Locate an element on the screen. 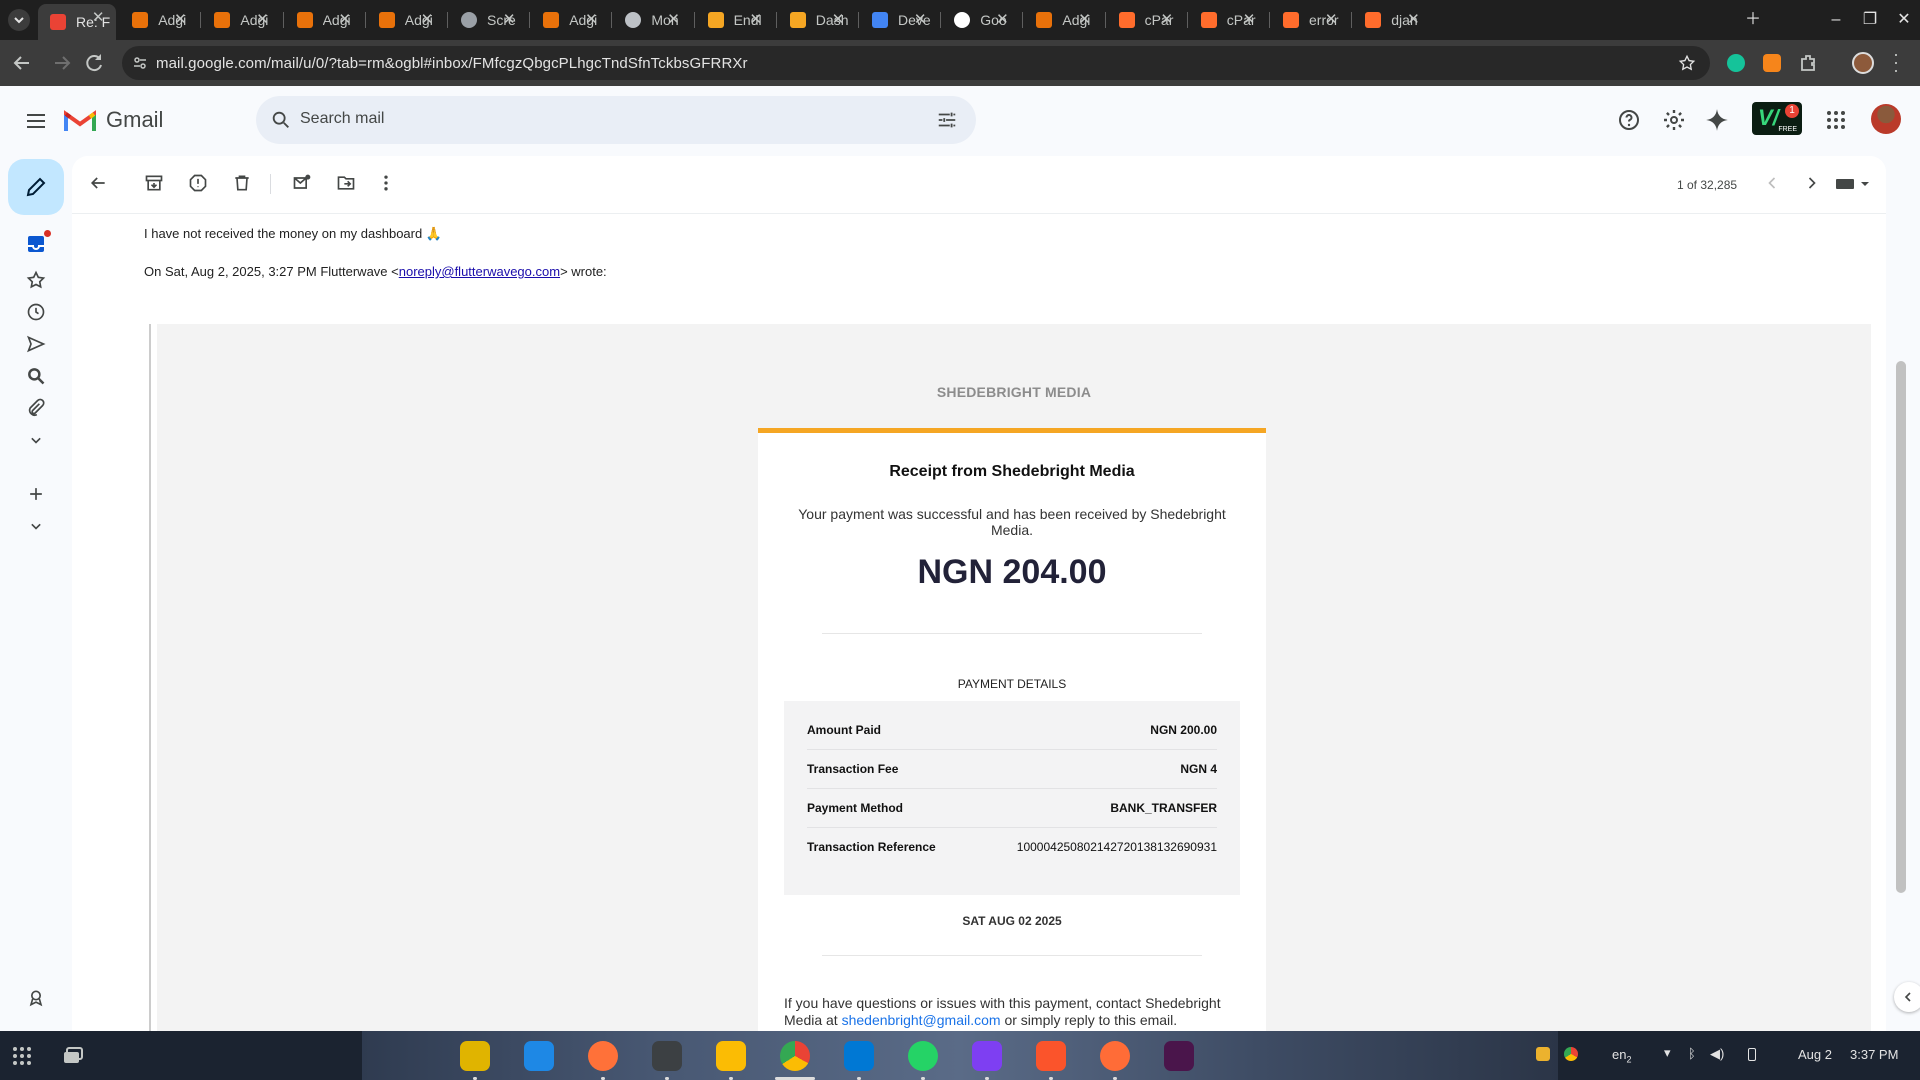  newer-chevron-icon is located at coordinates (1772, 183).